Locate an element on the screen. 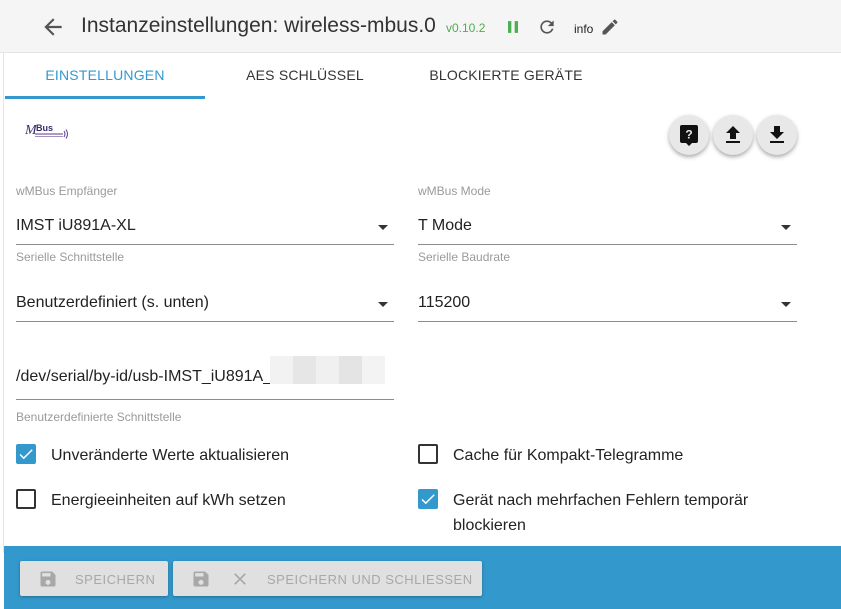 Image resolution: width=841 pixels, height=609 pixels. upload-icon is located at coordinates (733, 134).